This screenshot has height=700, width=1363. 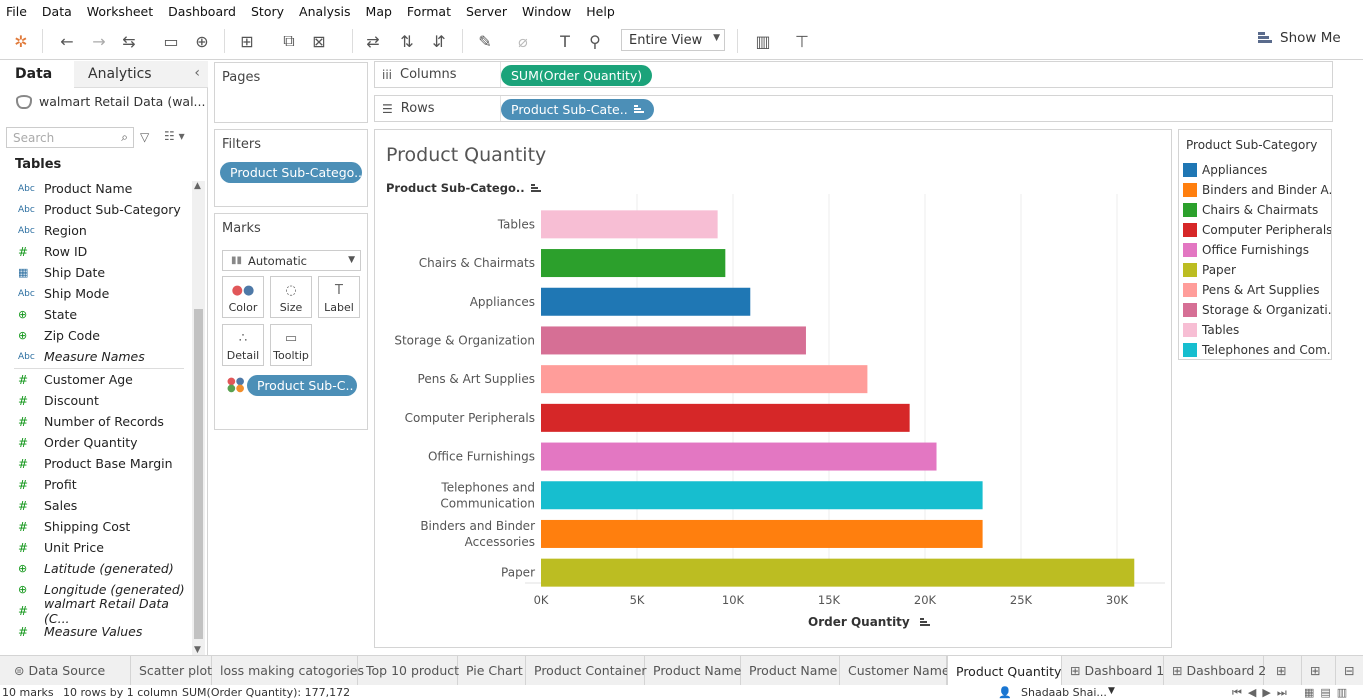 I want to click on size-button: ◌ Size, so click(x=291, y=297).